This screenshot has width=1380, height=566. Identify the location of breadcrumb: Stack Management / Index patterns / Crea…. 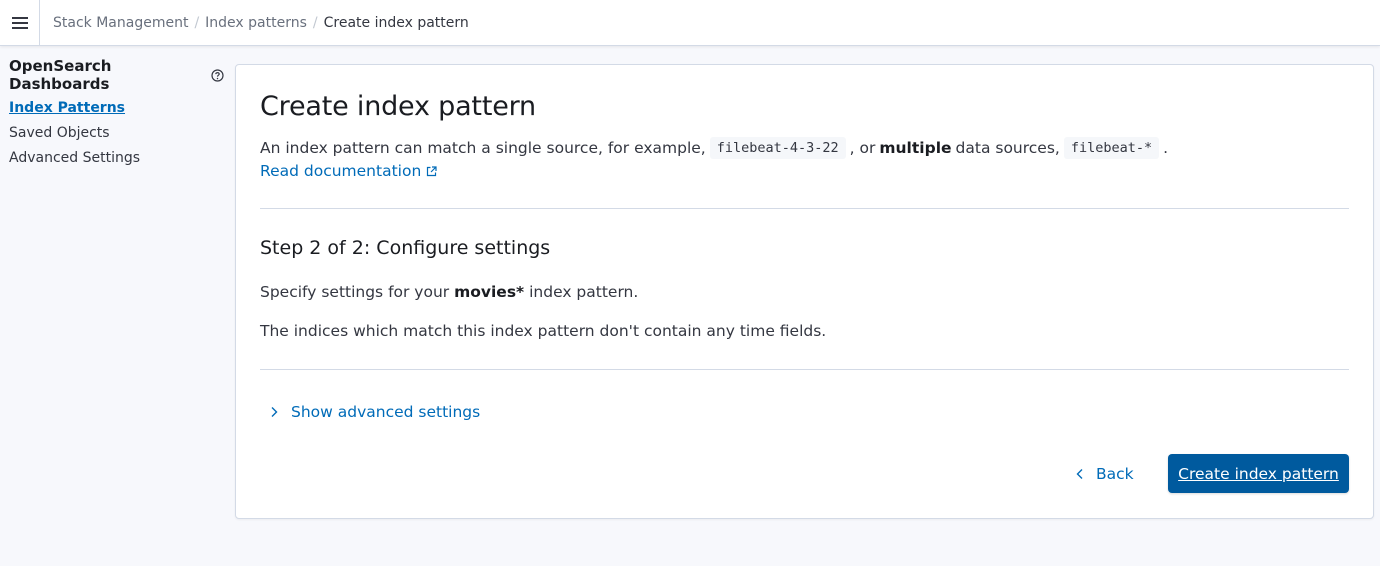
(261, 23).